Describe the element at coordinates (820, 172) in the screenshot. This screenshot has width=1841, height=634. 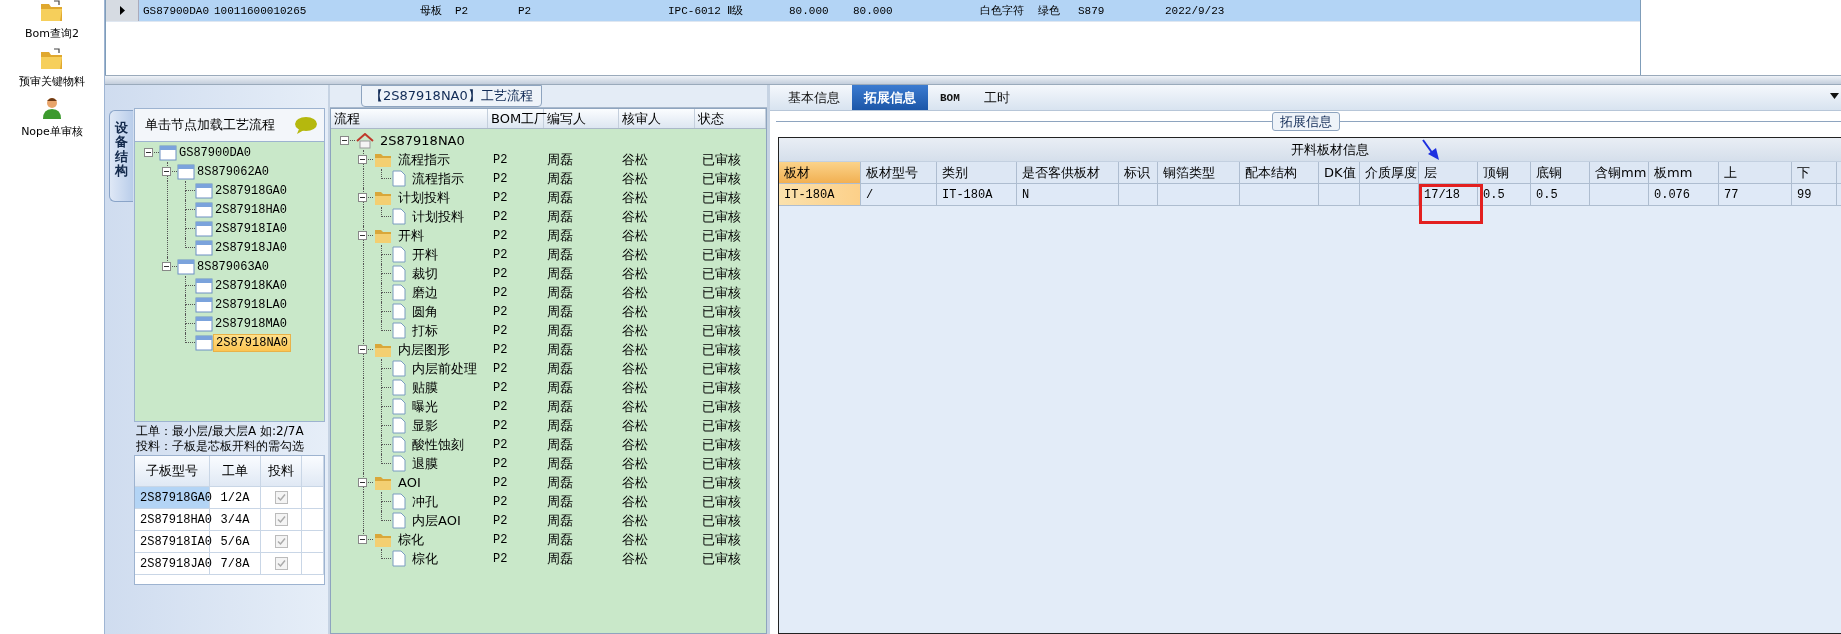
I see `column-header: 板材` at that location.